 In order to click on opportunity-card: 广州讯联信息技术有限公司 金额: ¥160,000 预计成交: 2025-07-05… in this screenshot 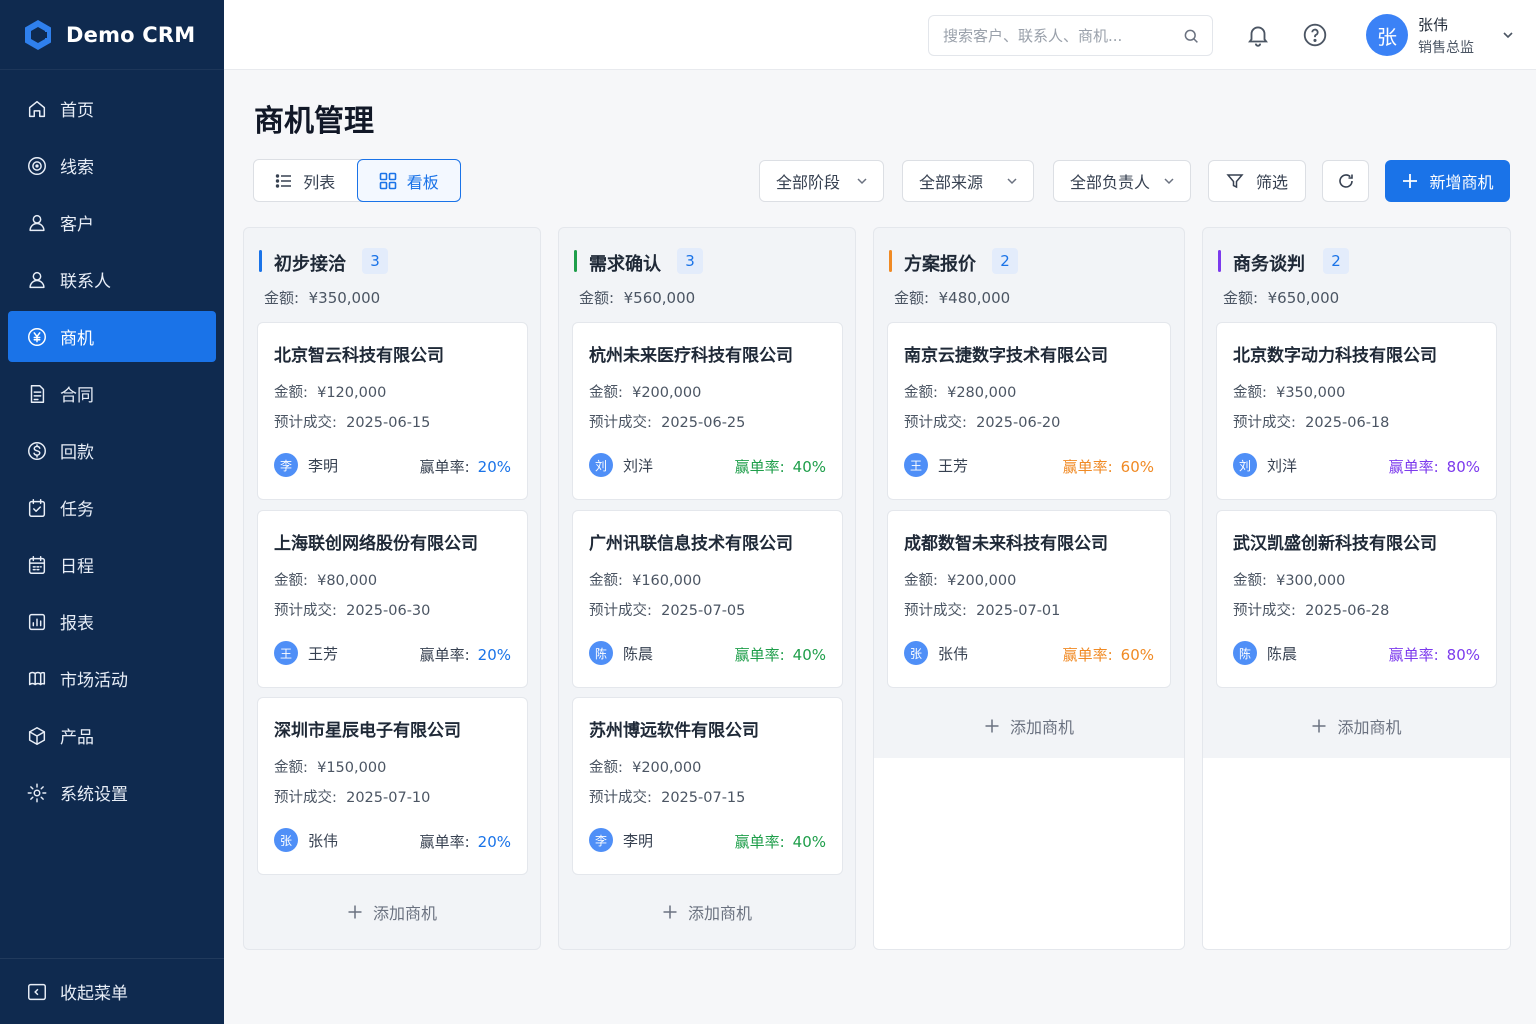, I will do `click(707, 599)`.